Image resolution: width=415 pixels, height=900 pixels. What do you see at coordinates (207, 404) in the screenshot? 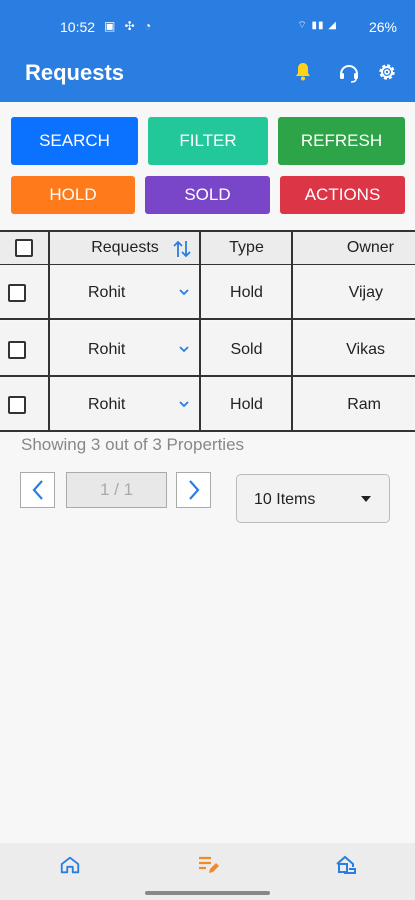
I see `table-row: Rohit Hold Ram` at bounding box center [207, 404].